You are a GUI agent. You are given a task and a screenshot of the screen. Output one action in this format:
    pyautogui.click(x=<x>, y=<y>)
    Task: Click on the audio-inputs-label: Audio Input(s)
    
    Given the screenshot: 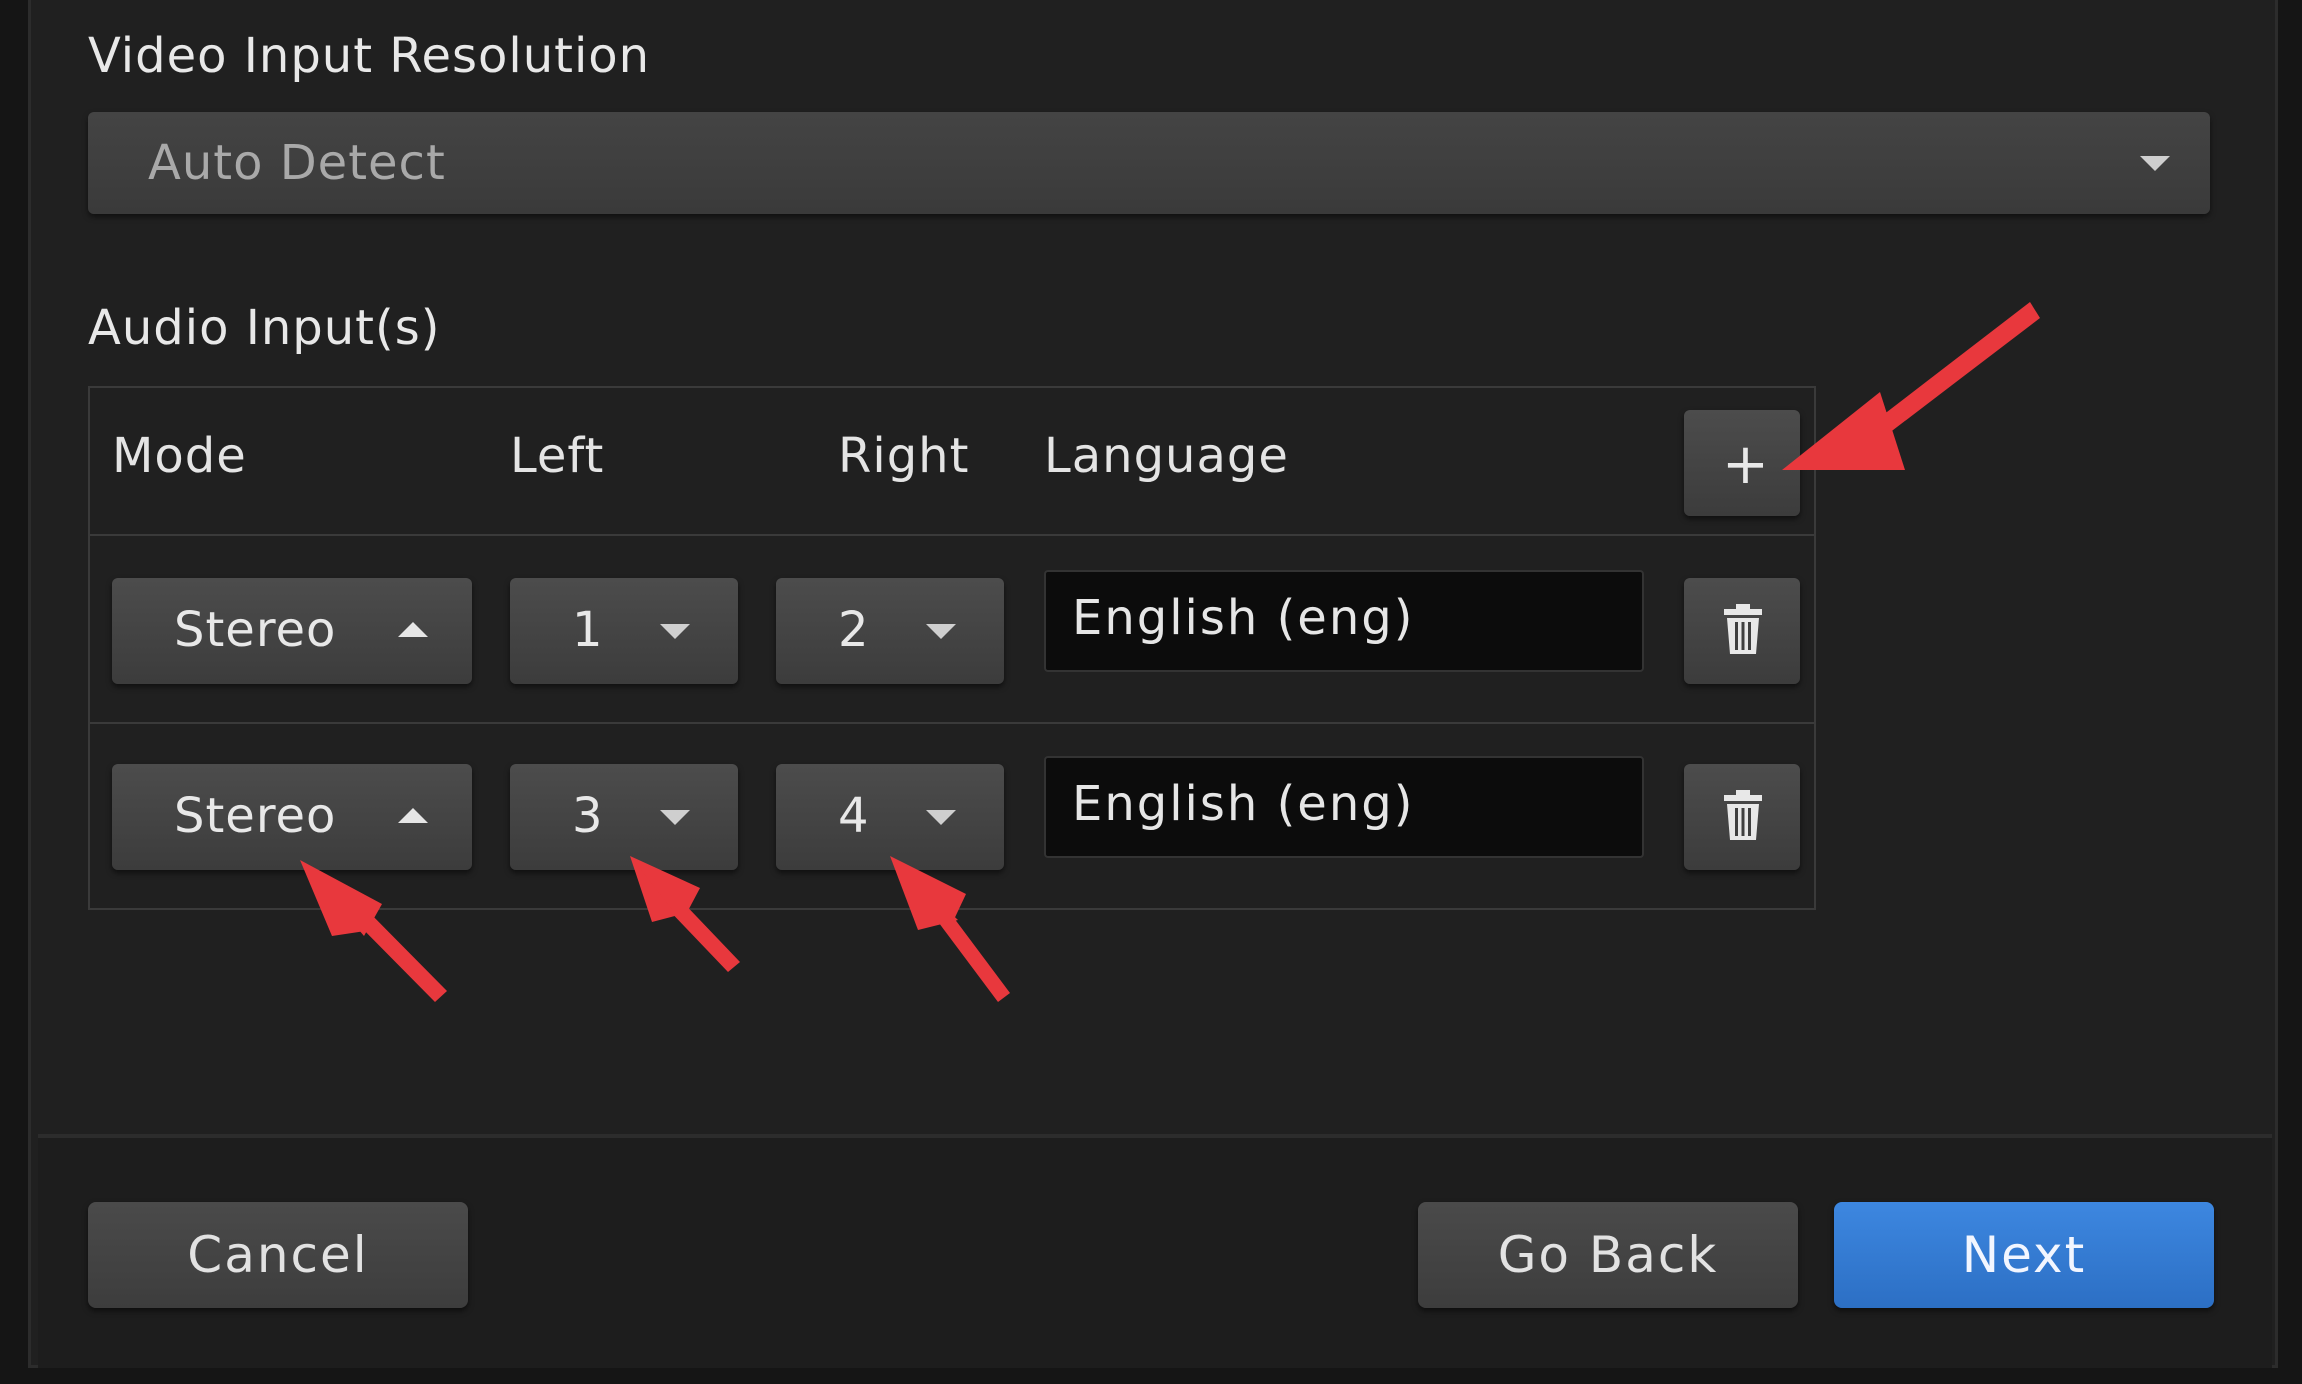 What is the action you would take?
    pyautogui.click(x=264, y=328)
    